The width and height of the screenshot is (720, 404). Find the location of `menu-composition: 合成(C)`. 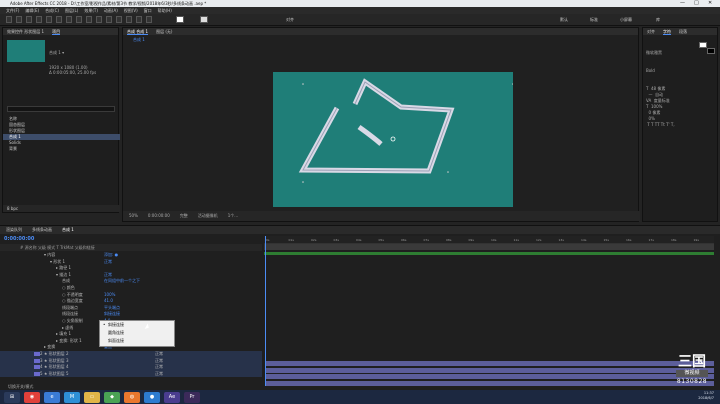

menu-composition: 合成(C) is located at coordinates (52, 10).